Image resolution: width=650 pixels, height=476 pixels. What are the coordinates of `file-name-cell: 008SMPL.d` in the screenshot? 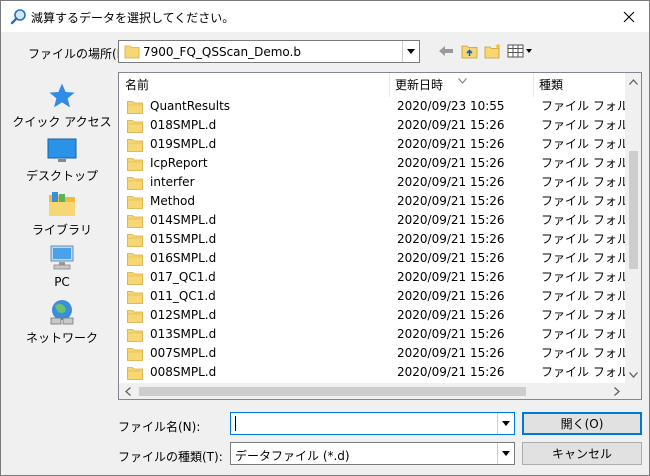 It's located at (258, 372).